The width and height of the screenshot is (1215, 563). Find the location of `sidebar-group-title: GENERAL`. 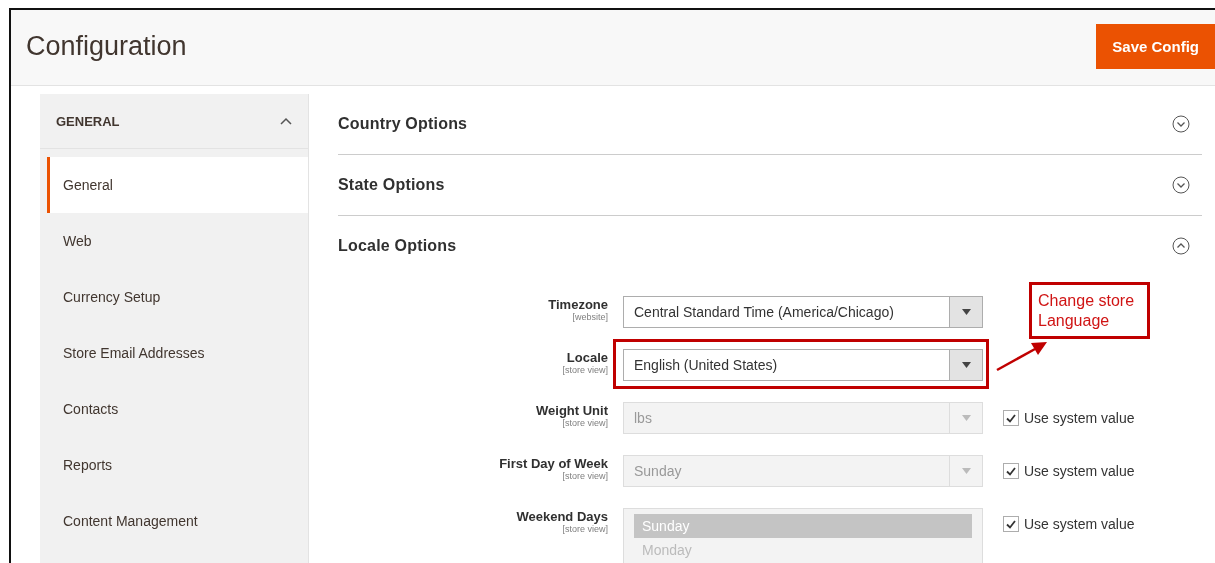

sidebar-group-title: GENERAL is located at coordinates (88, 121).